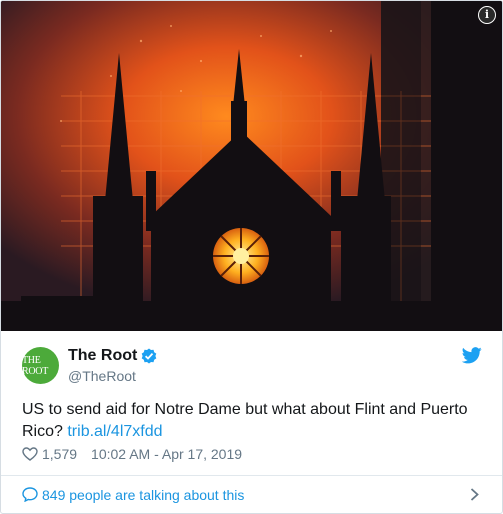  I want to click on avatar: THE ROOT, so click(40, 365).